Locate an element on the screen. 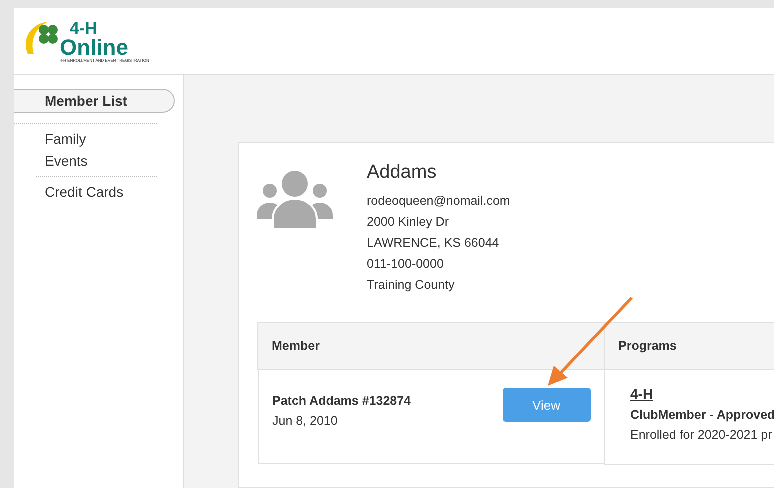  column-header: Programs is located at coordinates (689, 346).